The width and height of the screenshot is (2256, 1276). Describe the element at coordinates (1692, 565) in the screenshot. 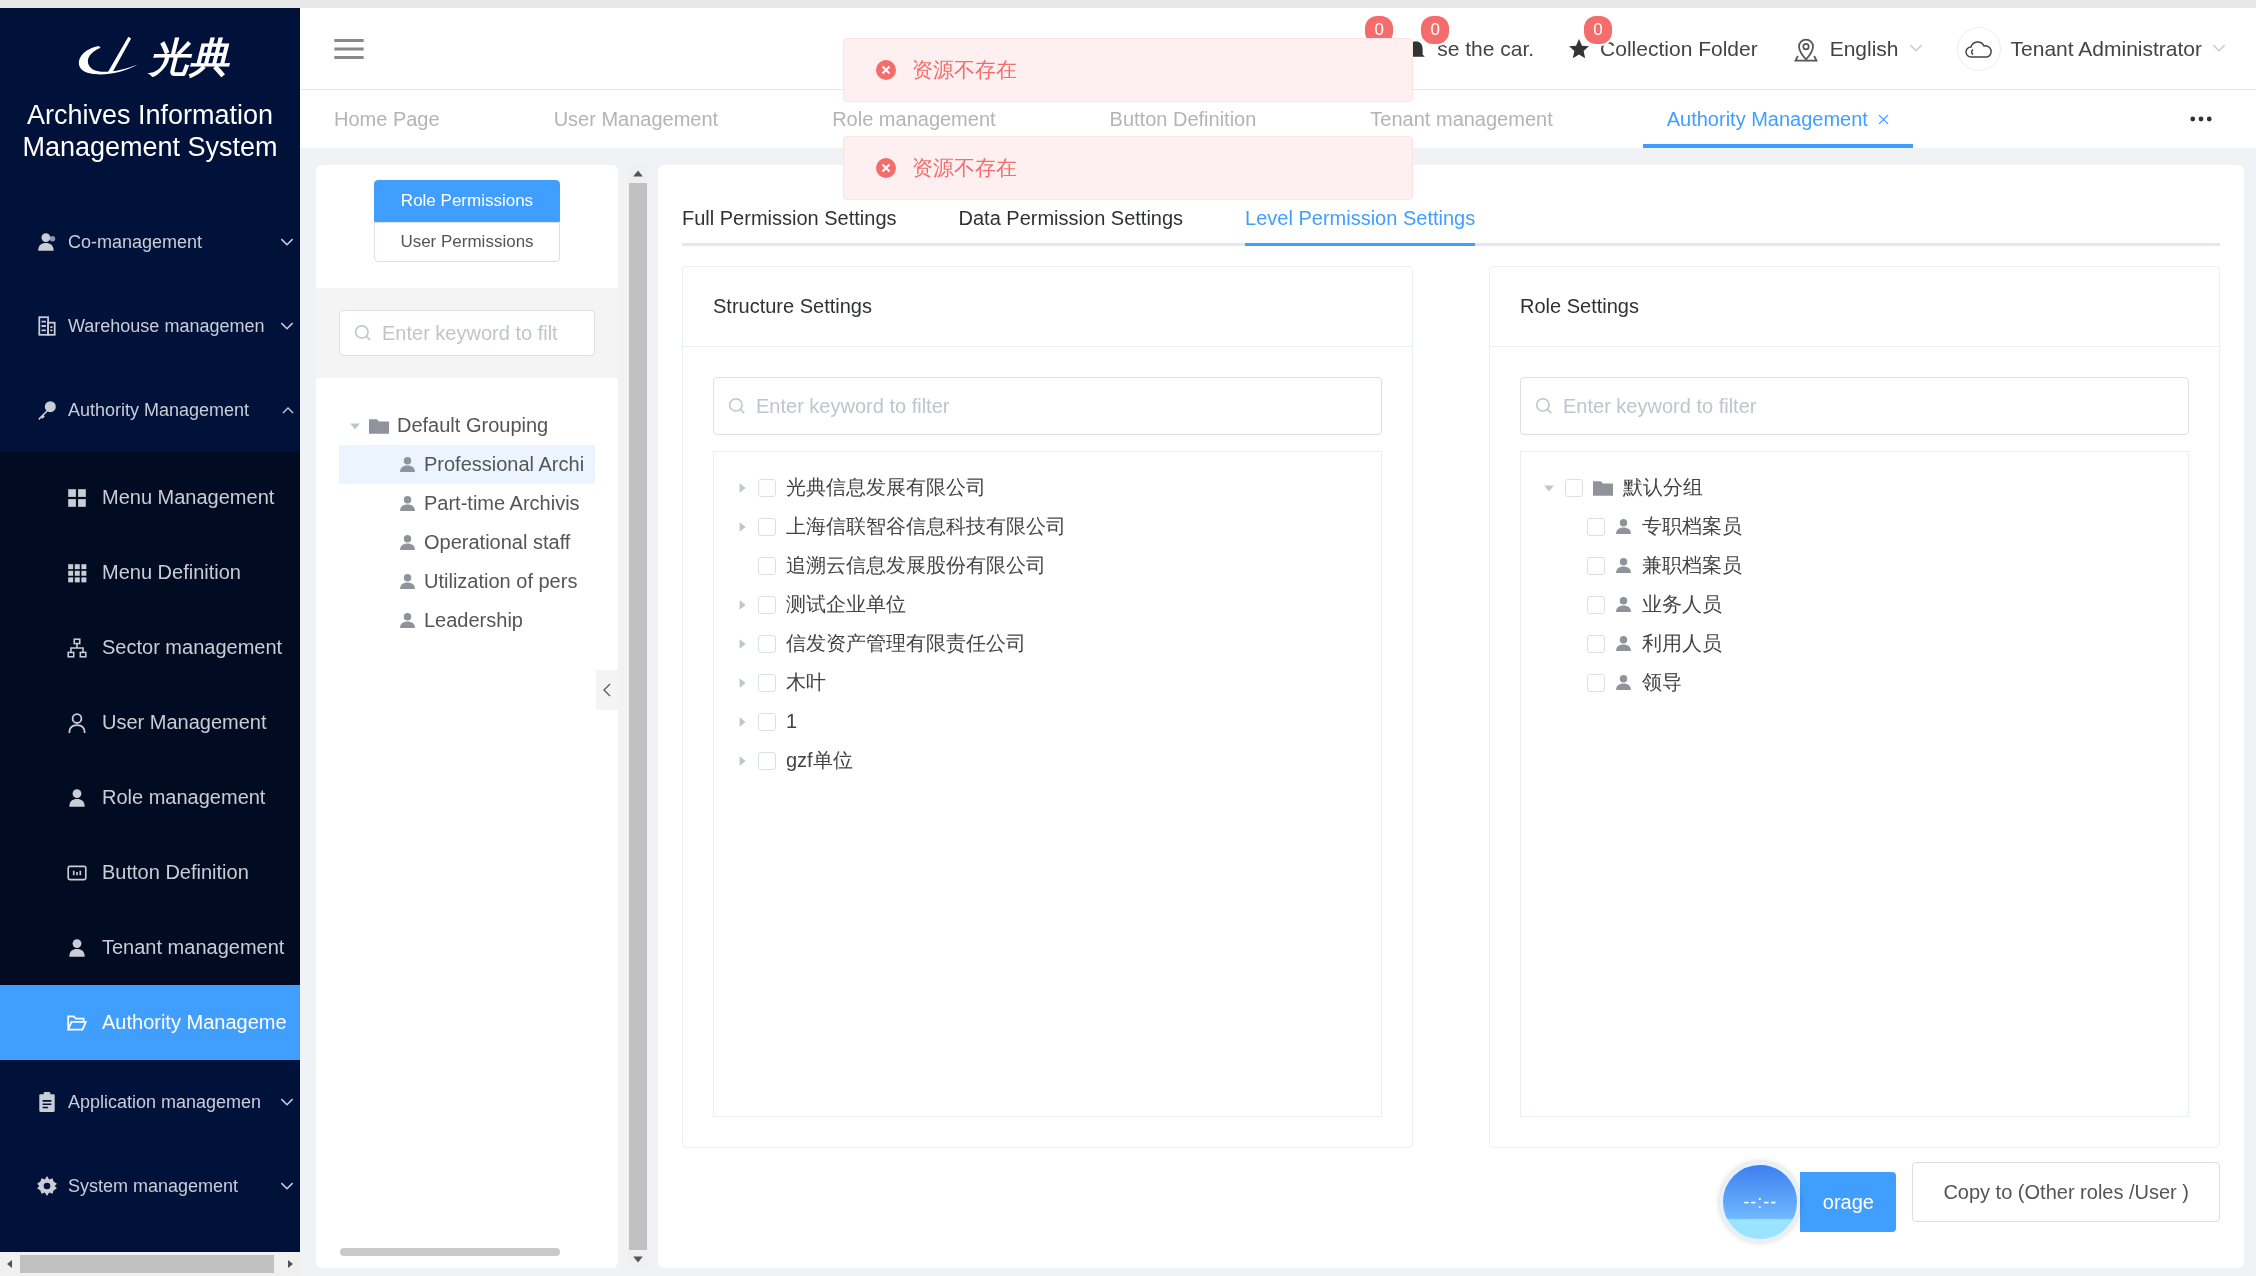

I see `tree-label: 兼职档案员` at that location.